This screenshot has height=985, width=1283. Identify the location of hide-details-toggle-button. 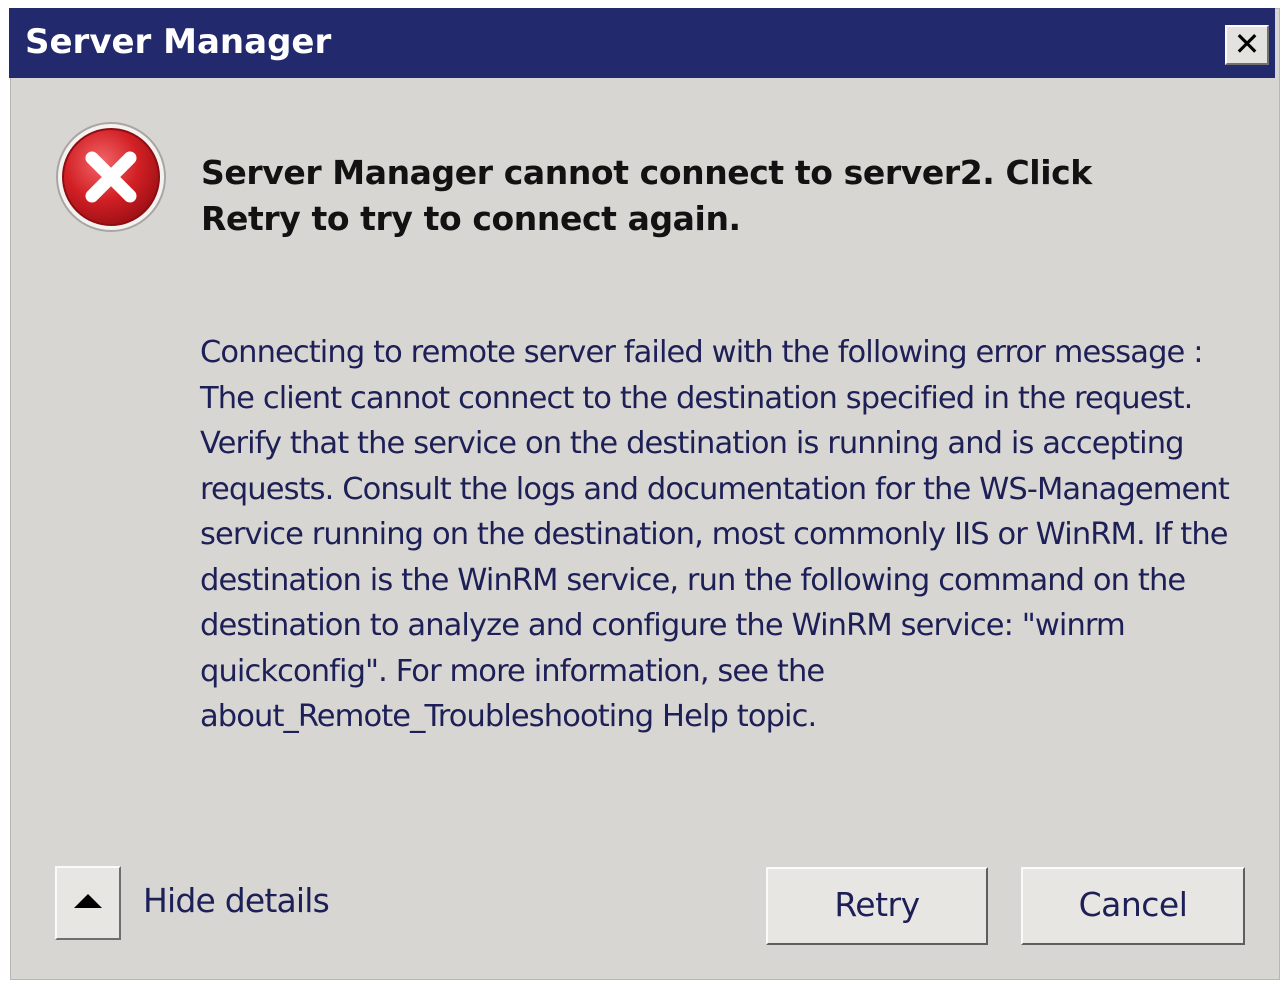
(88, 903).